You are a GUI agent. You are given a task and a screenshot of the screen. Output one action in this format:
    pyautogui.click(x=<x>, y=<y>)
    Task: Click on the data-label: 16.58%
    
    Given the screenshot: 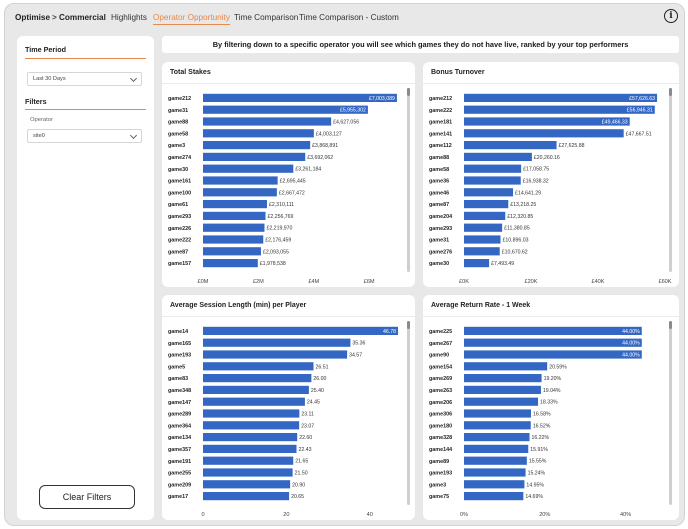 What is the action you would take?
    pyautogui.click(x=542, y=415)
    